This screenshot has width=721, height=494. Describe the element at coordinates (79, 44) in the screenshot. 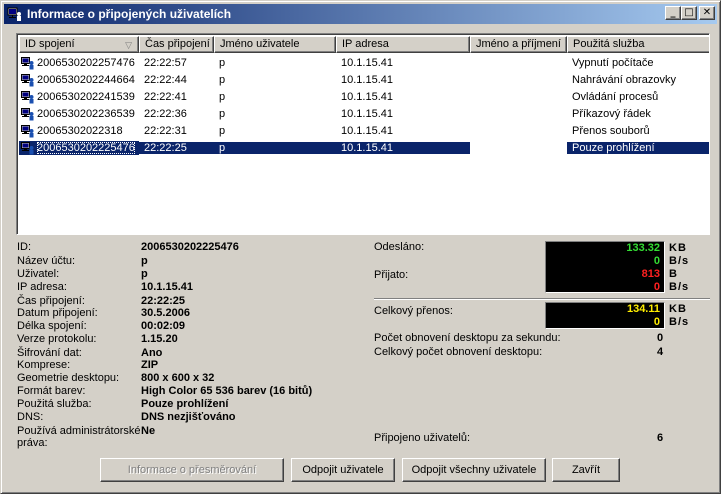

I see `column-header-id: ID spojení ▽` at that location.